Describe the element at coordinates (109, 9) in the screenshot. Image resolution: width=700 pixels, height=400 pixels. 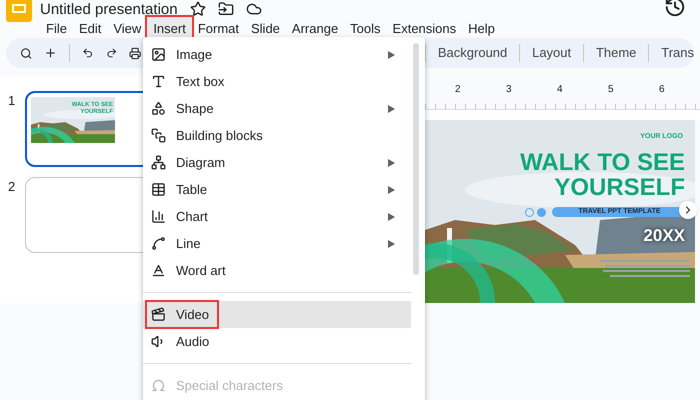
I see `document-title: Untitled presentation` at that location.